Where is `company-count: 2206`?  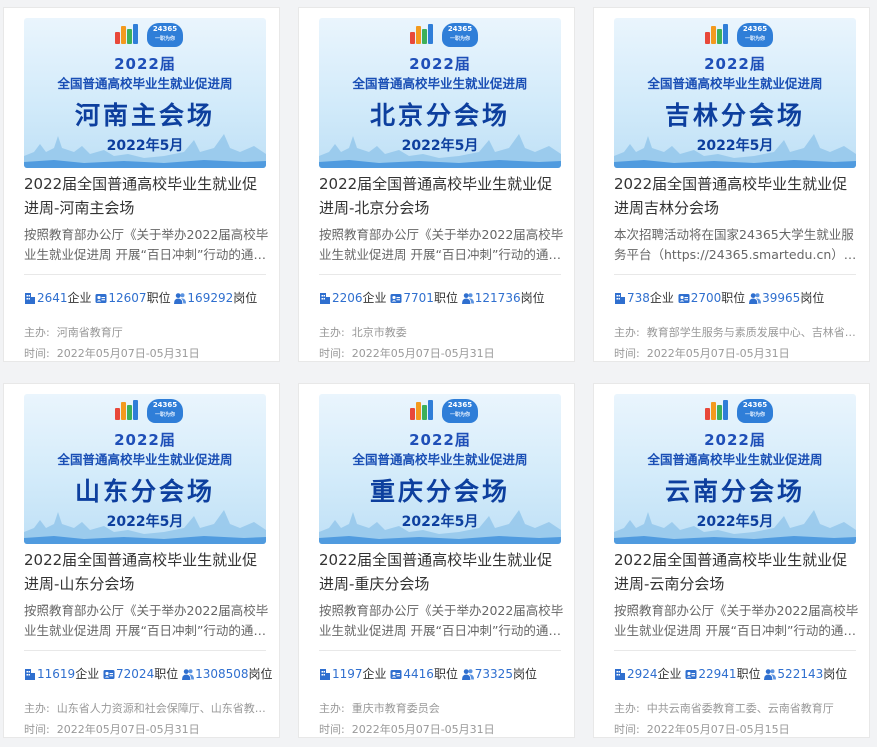
company-count: 2206 is located at coordinates (347, 298).